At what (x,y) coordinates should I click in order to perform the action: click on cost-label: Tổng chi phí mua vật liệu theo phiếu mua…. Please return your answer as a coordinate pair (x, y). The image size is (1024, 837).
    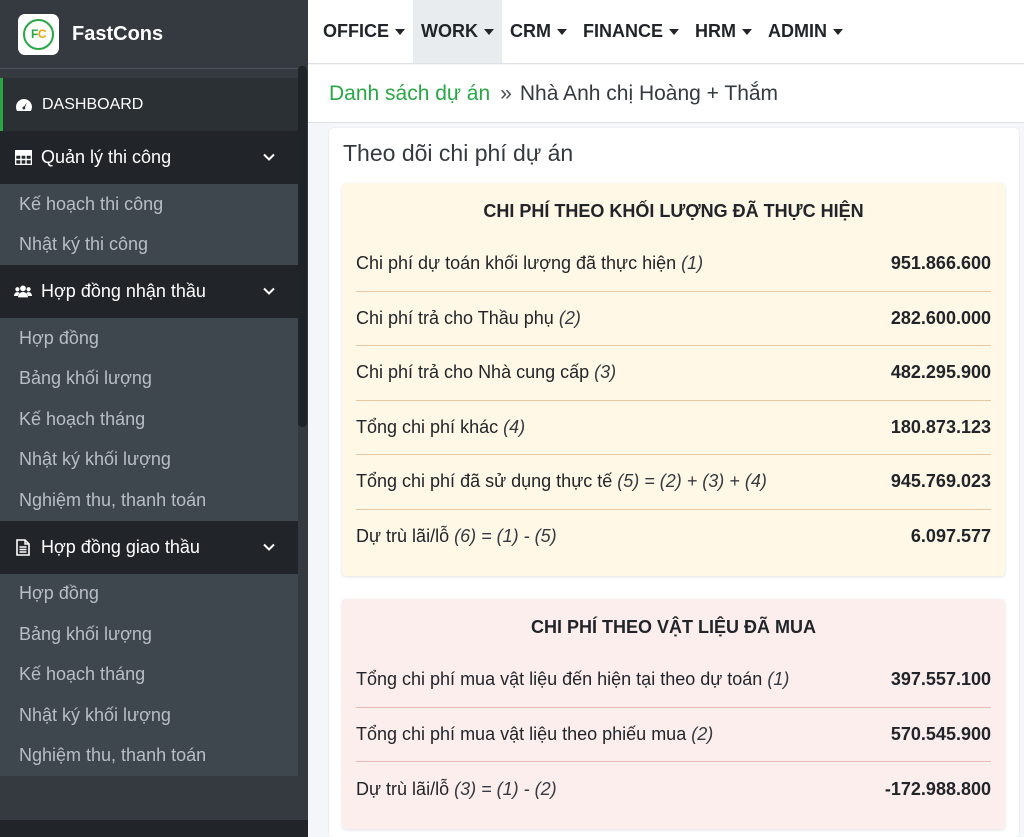
    Looking at the image, I should click on (534, 734).